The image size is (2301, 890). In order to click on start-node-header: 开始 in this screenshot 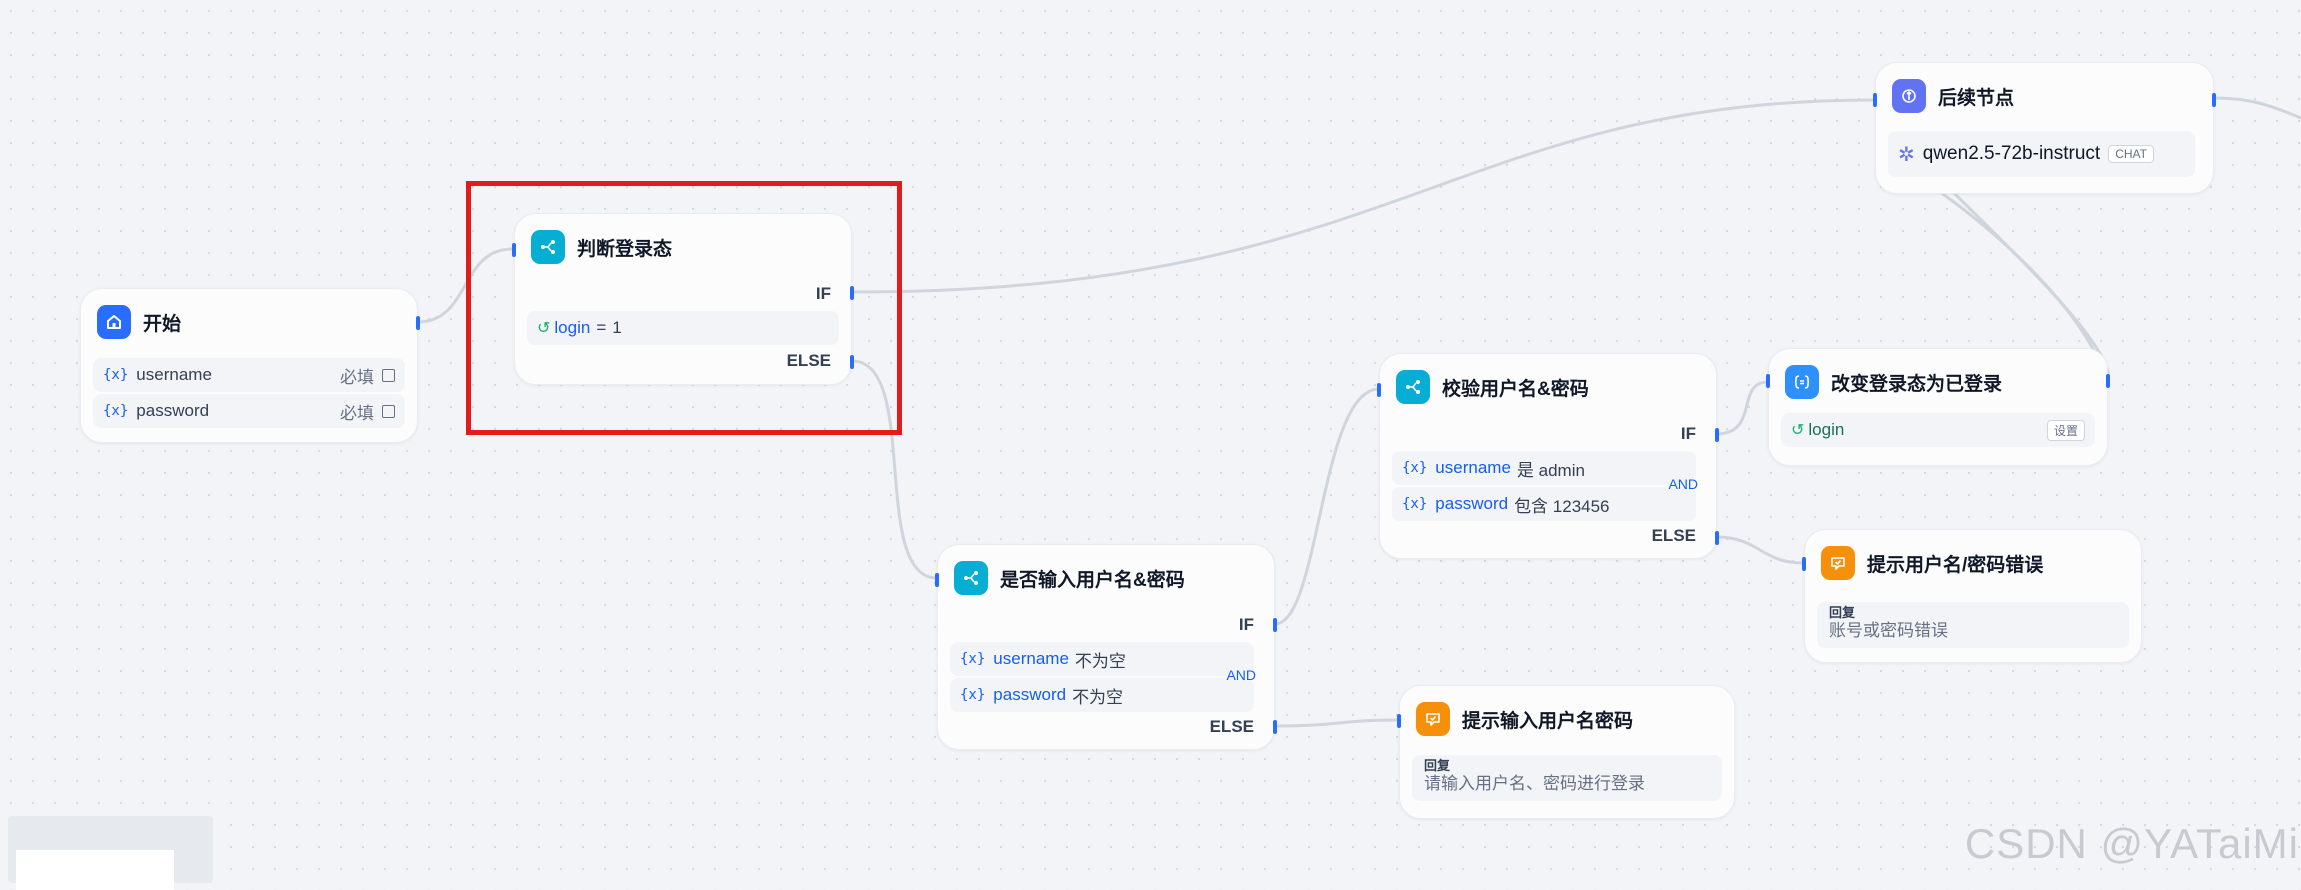, I will do `click(139, 322)`.